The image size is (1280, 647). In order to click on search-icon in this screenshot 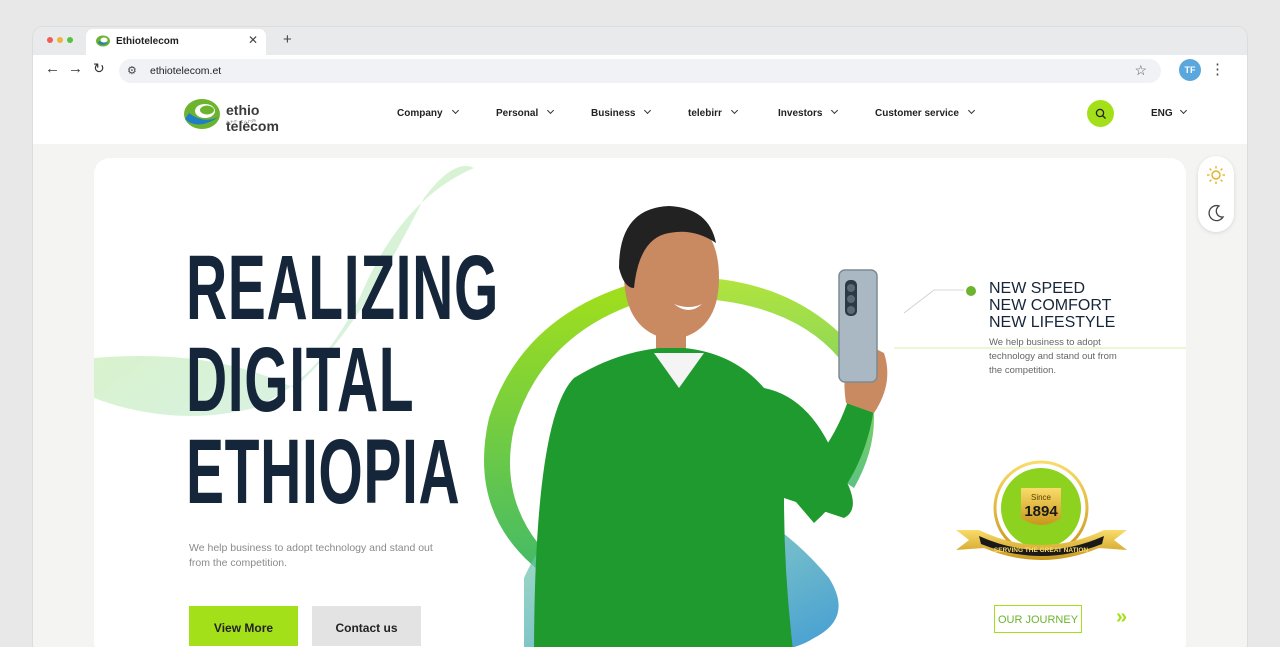, I will do `click(1100, 113)`.